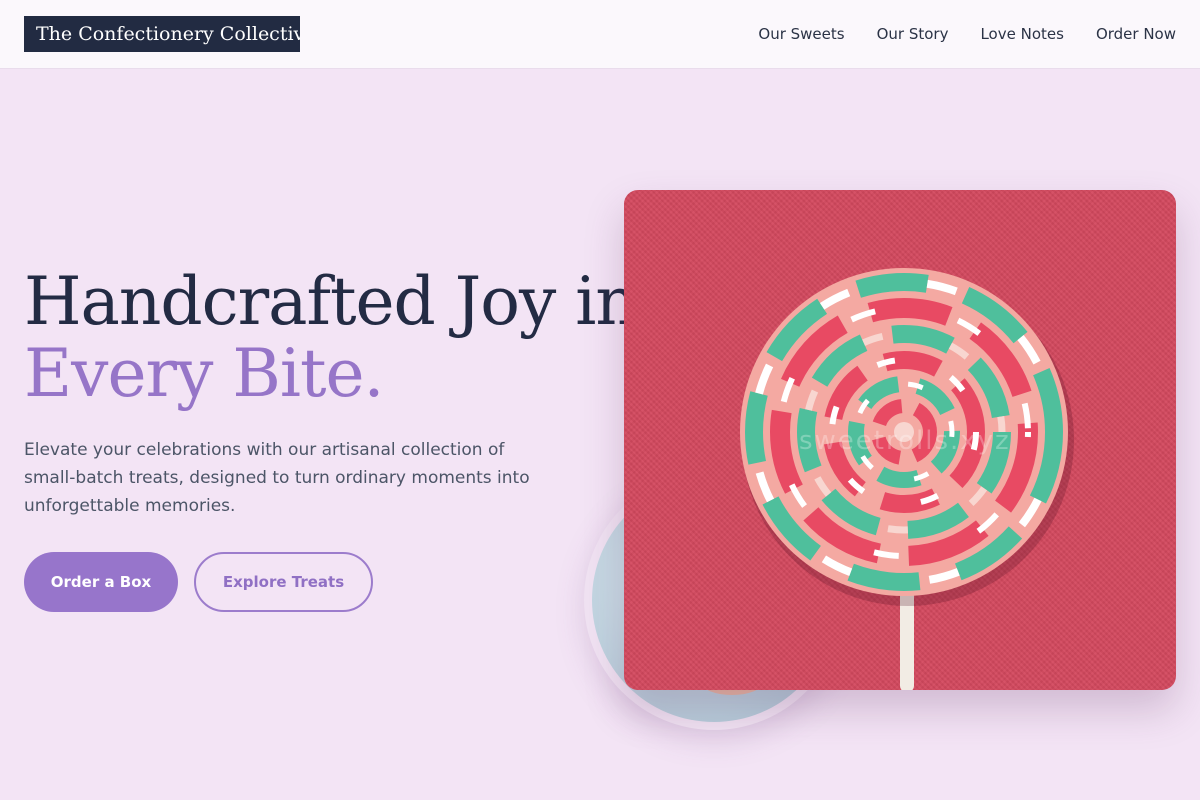 Image resolution: width=1200 pixels, height=800 pixels. I want to click on hero-headline: Handcrafted Joy in Every Bite., so click(331, 337).